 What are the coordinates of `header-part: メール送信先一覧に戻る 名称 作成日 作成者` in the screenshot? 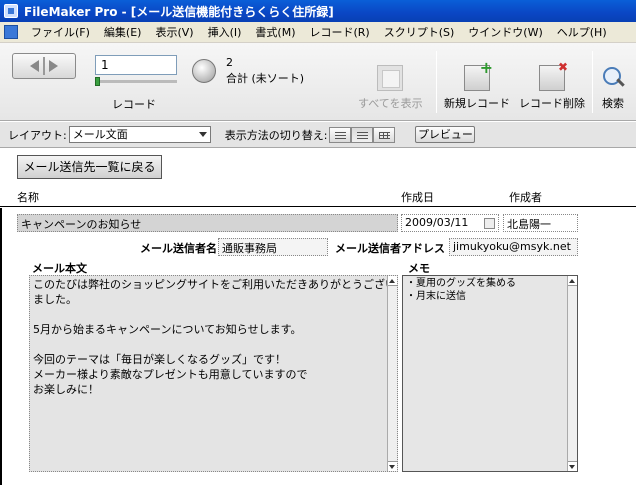 It's located at (318, 178).